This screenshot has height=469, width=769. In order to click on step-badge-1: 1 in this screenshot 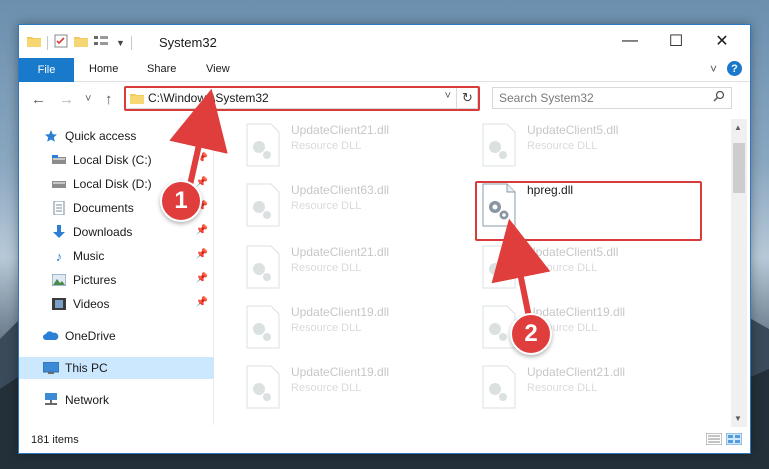, I will do `click(181, 201)`.